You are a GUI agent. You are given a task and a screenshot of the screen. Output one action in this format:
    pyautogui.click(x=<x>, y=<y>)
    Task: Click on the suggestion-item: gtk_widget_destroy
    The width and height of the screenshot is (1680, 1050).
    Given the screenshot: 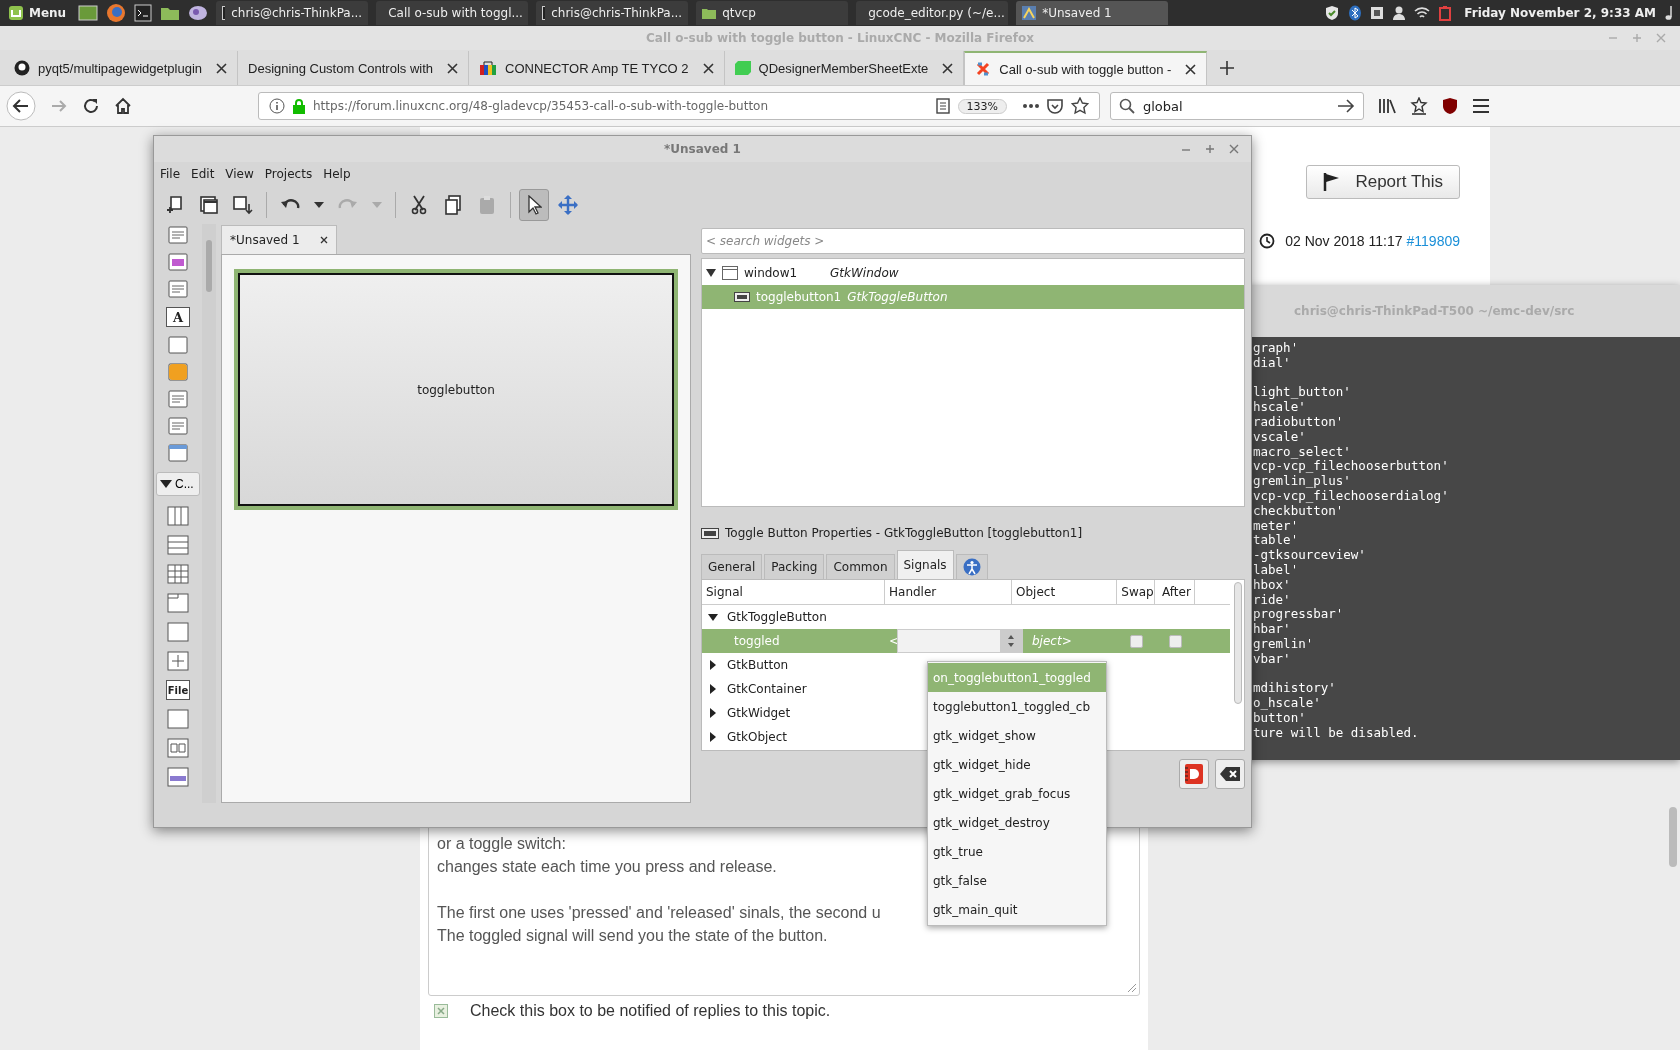 What is the action you would take?
    pyautogui.click(x=1017, y=822)
    